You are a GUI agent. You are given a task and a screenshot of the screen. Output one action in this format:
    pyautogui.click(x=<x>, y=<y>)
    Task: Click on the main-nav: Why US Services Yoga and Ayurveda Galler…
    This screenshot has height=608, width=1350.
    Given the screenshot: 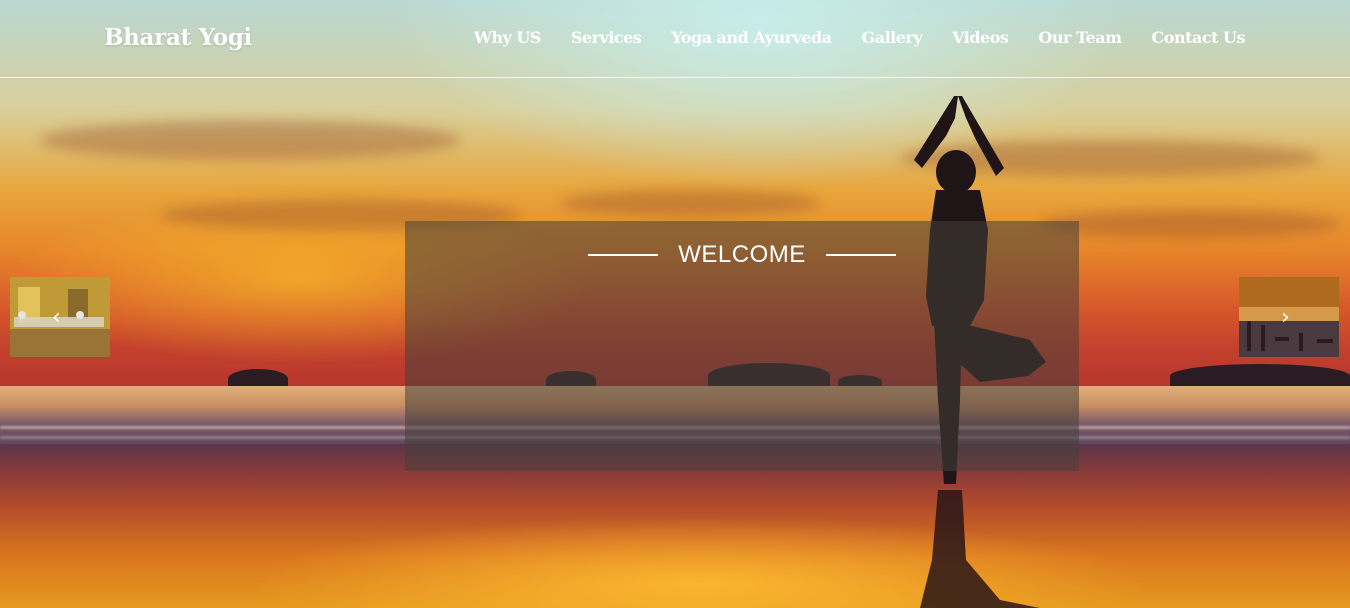 What is the action you would take?
    pyautogui.click(x=860, y=37)
    